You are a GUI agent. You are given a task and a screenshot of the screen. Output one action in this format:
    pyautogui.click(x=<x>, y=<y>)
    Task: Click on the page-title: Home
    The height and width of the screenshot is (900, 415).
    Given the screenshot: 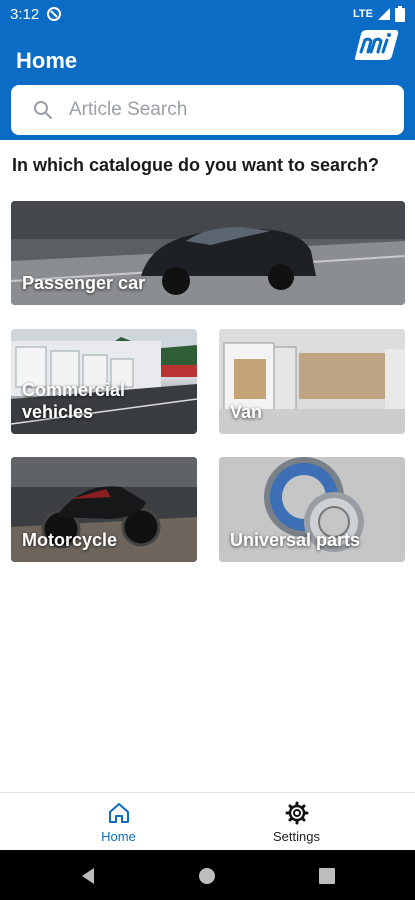 What is the action you would take?
    pyautogui.click(x=47, y=60)
    